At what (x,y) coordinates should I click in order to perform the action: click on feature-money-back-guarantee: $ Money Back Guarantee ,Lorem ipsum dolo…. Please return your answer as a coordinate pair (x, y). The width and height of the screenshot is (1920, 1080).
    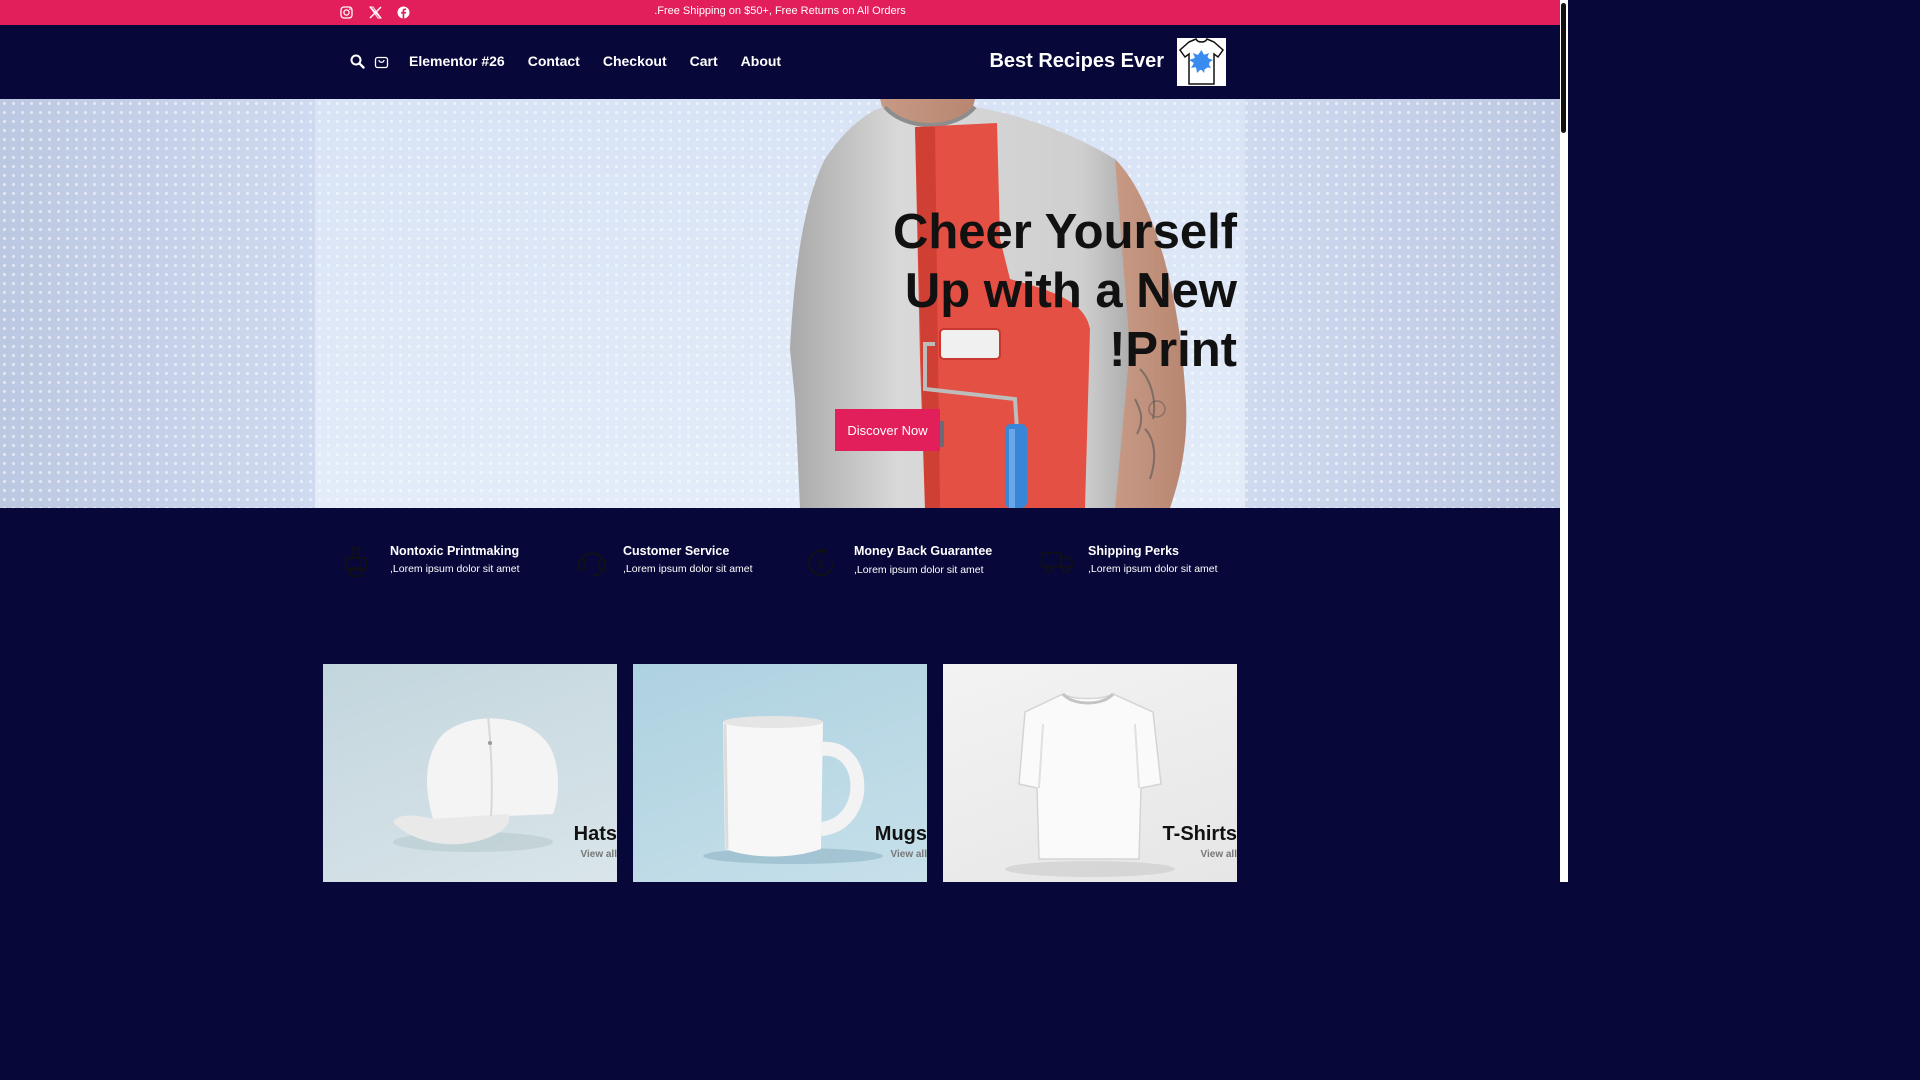
    Looking at the image, I should click on (903, 563).